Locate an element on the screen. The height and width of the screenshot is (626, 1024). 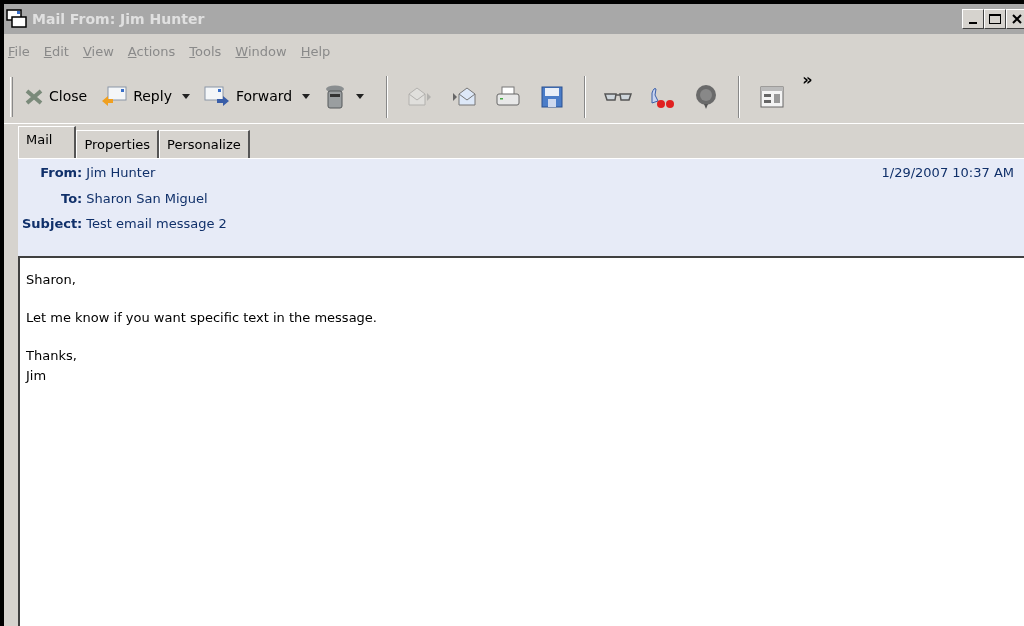
window-title: Mail From: Jim Hunter is located at coordinates (118, 19).